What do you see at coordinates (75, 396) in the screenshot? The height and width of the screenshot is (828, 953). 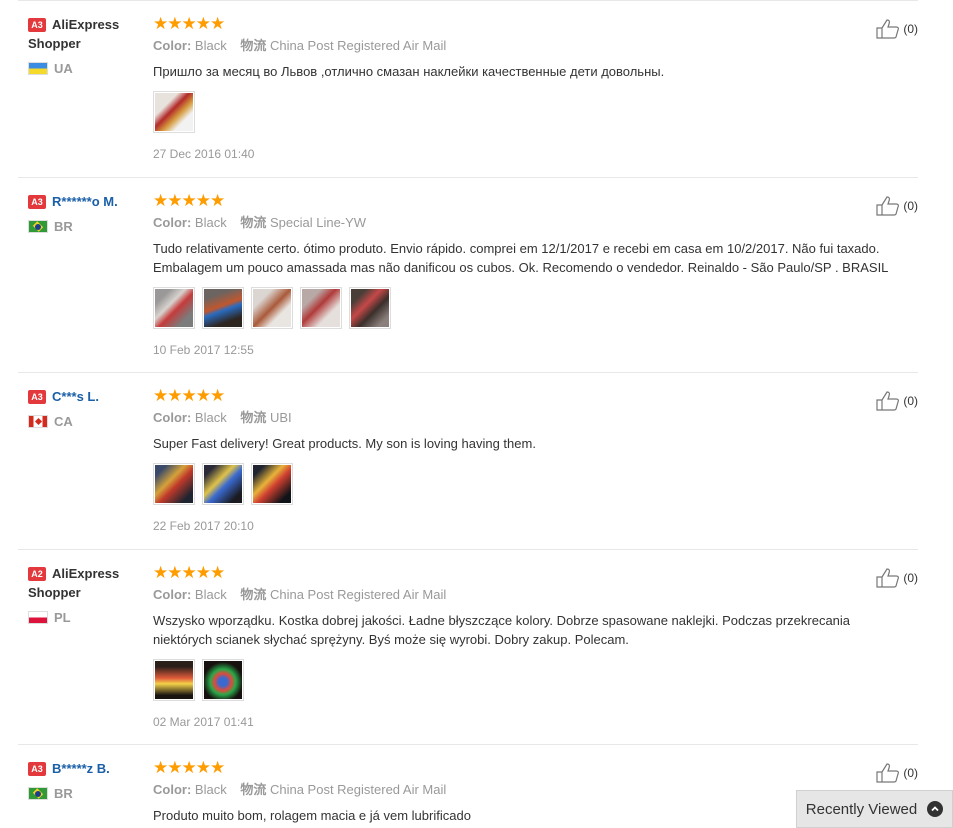 I see `reviewer-name: C***s L.` at bounding box center [75, 396].